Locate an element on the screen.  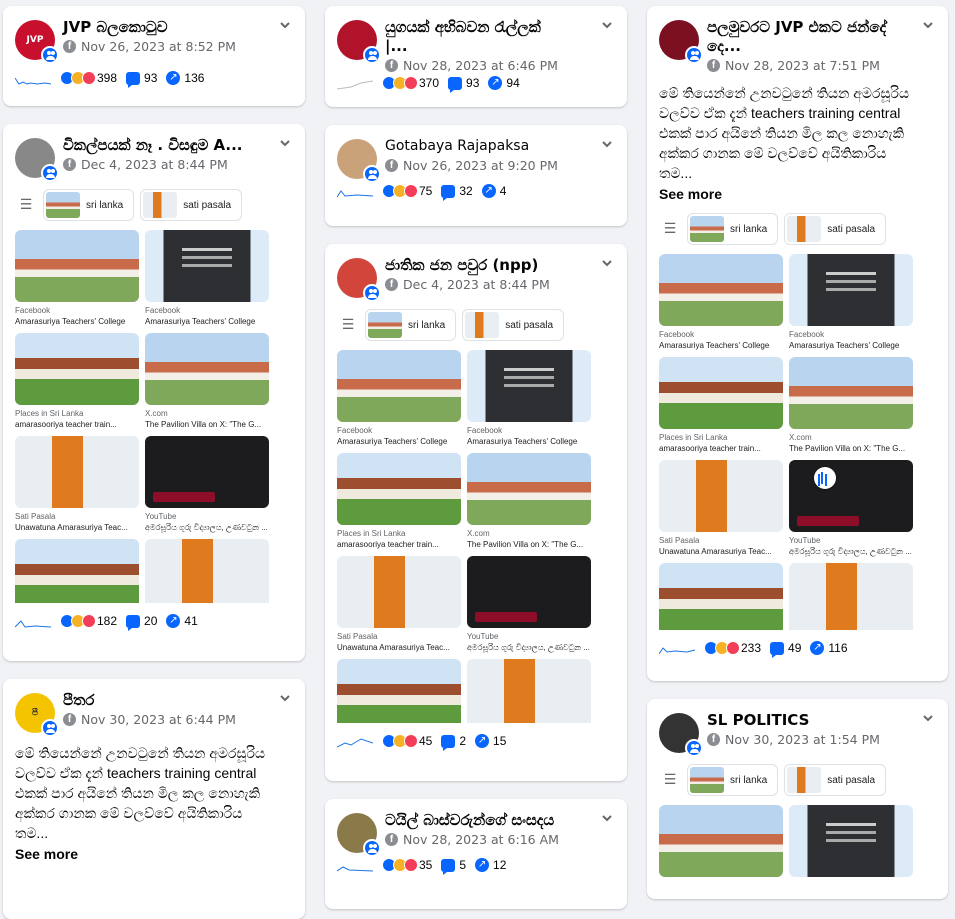
share-count: 15 is located at coordinates (500, 741).